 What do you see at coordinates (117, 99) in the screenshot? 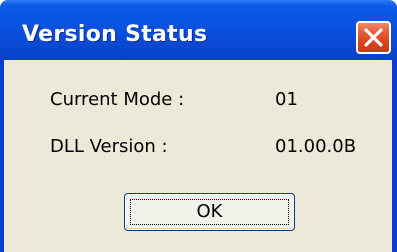
I see `current-mode-label: Current Mode :` at bounding box center [117, 99].